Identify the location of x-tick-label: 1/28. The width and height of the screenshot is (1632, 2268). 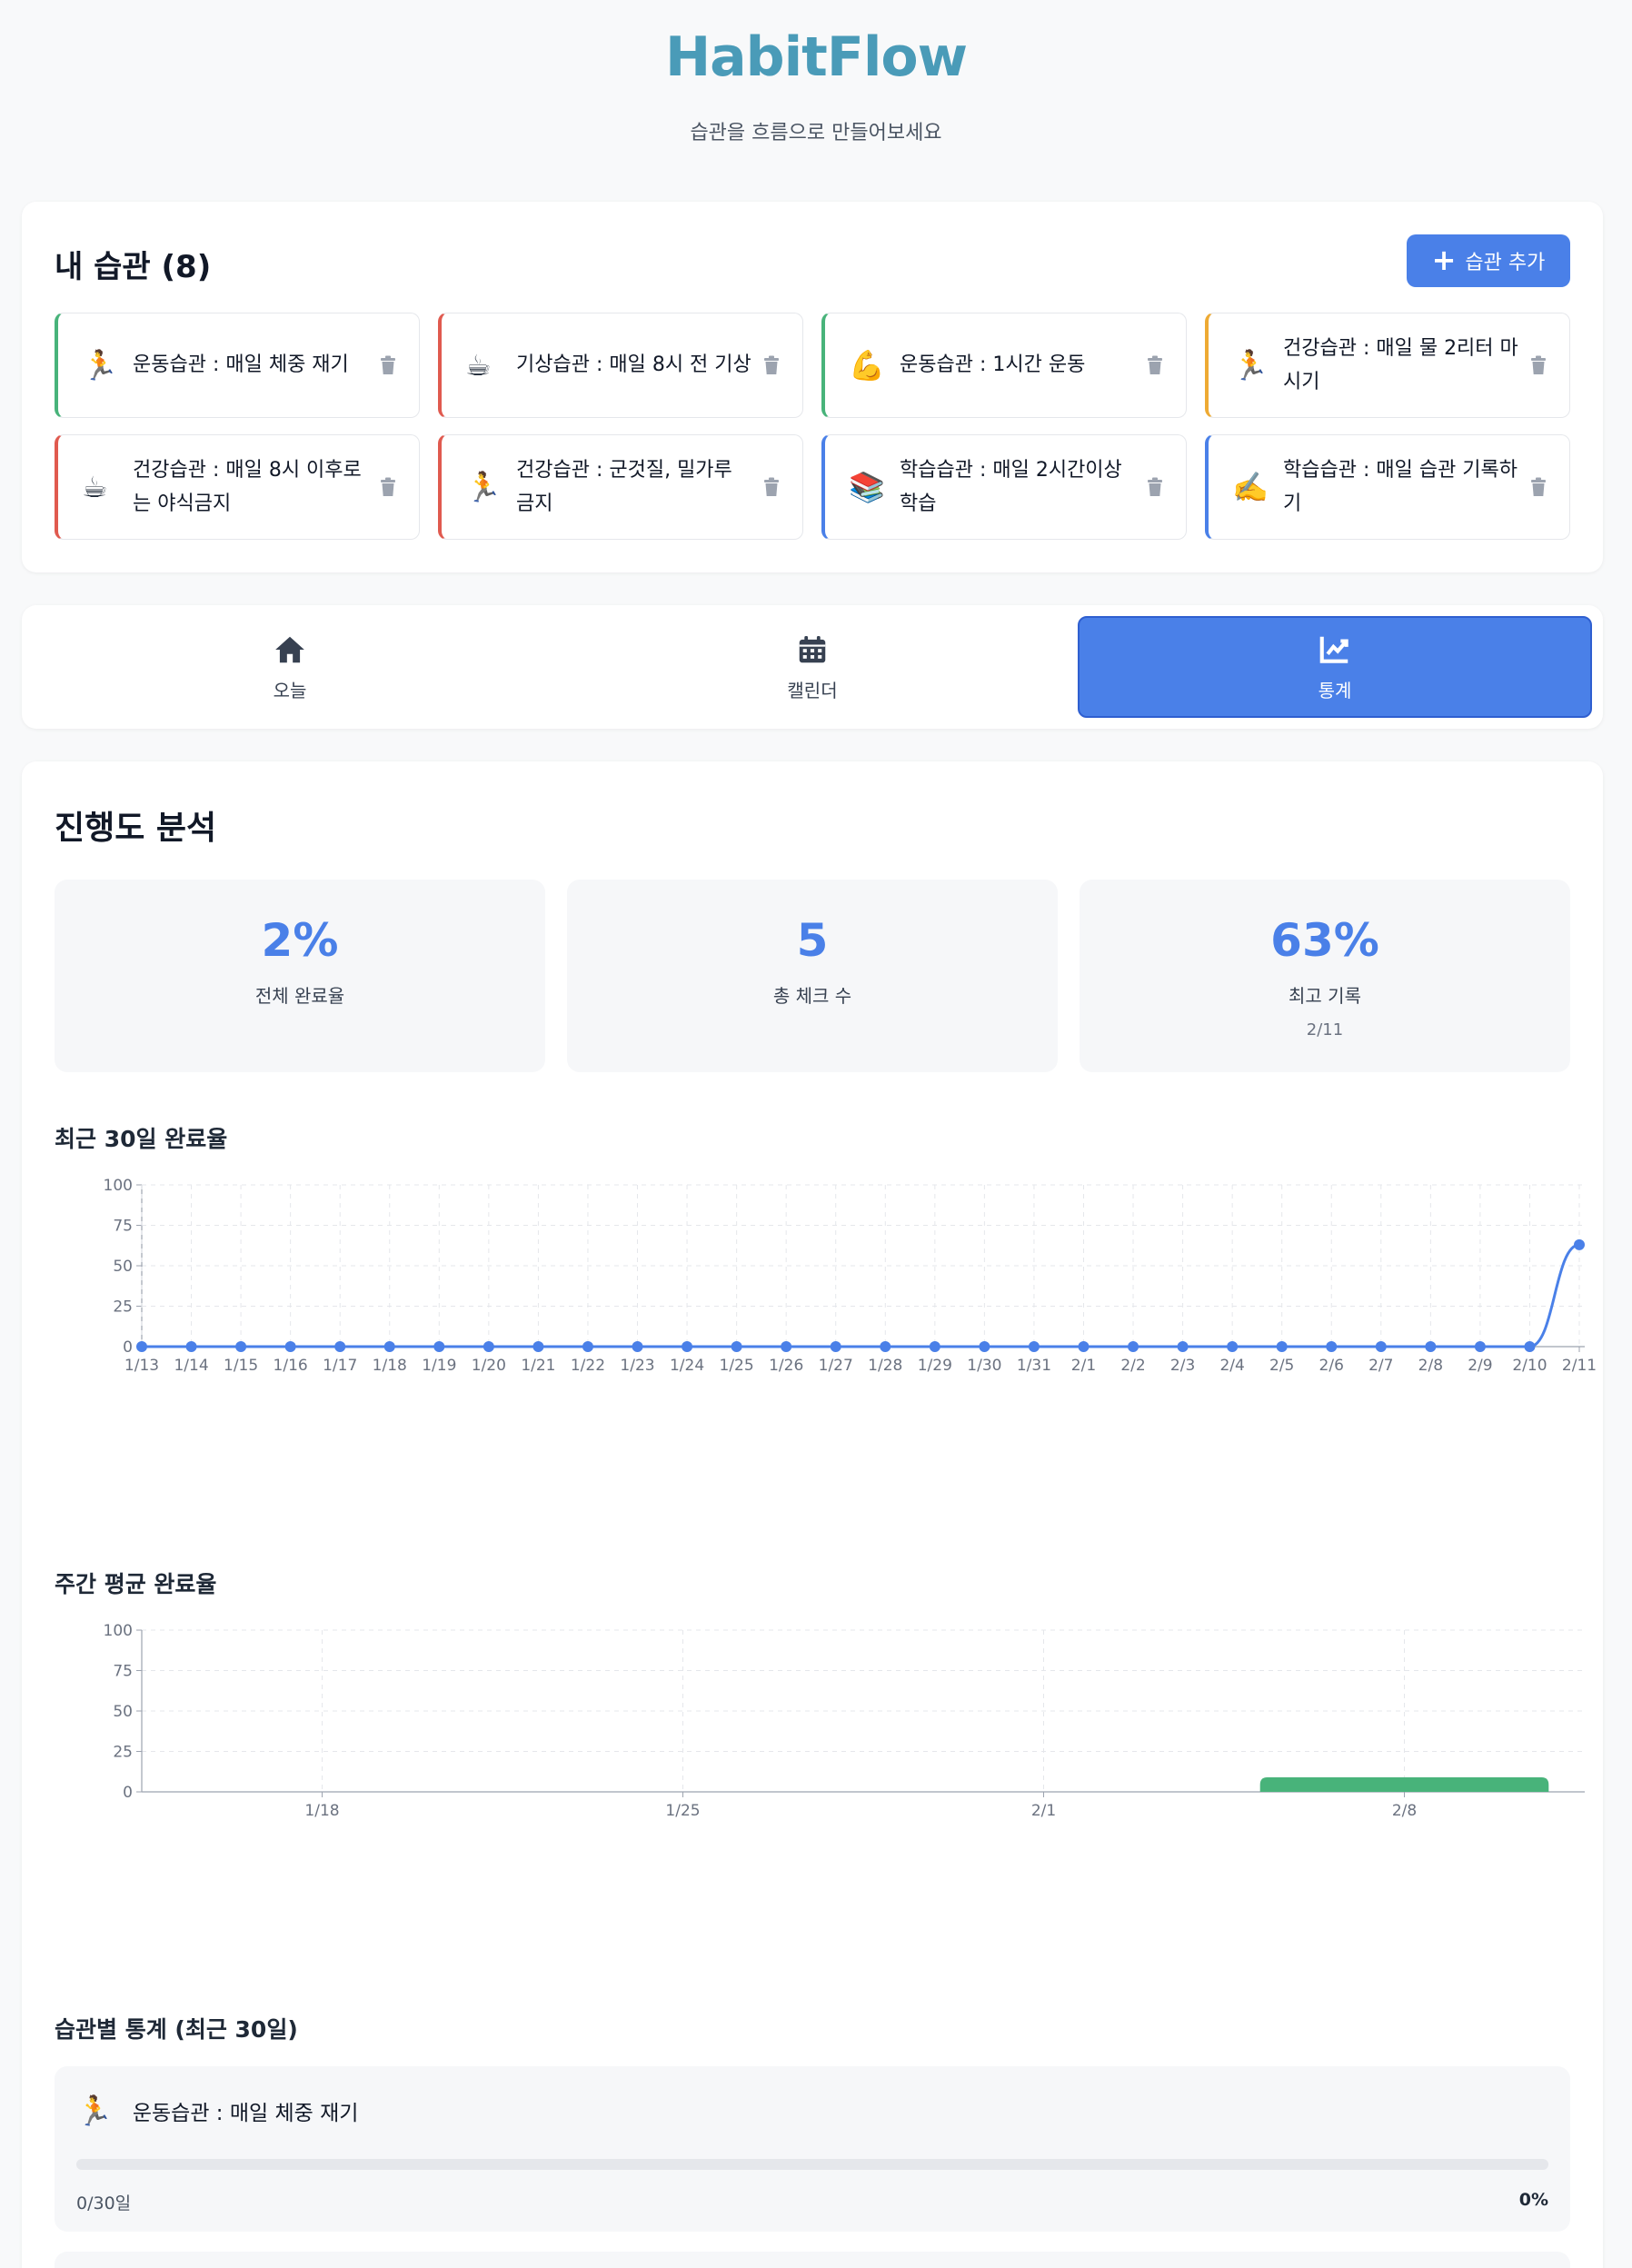
(885, 1366).